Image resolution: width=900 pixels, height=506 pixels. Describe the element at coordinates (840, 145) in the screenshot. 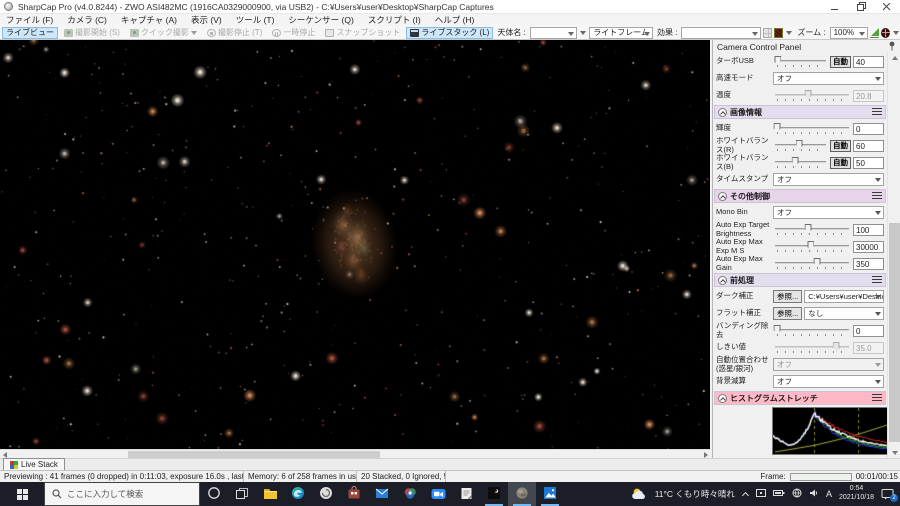

I see `auto-button-white-balance-r: 自動` at that location.